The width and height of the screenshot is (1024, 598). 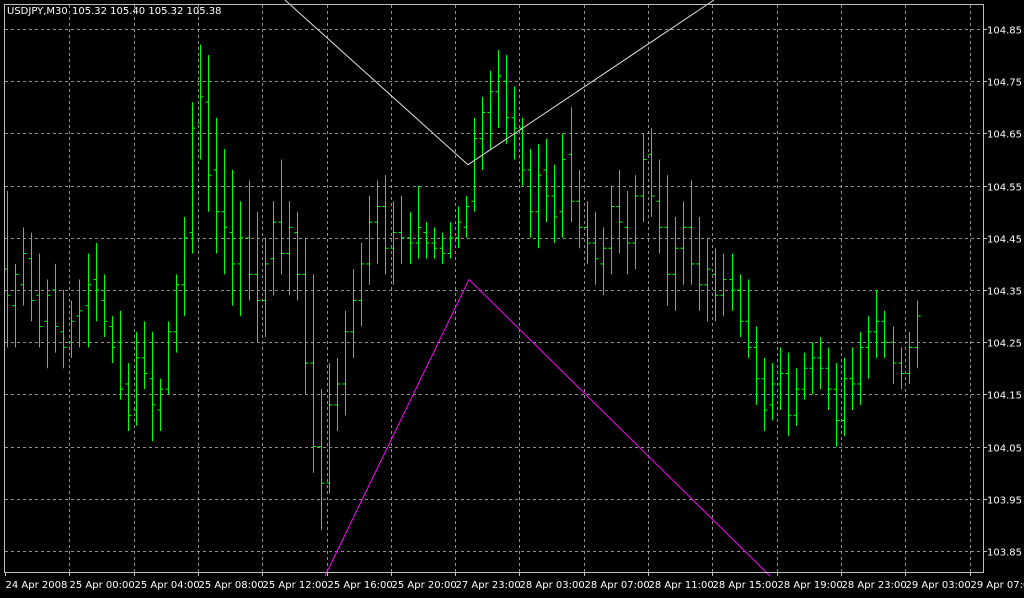 What do you see at coordinates (745, 585) in the screenshot?
I see `time-tick-label: 28 Apr 15:00` at bounding box center [745, 585].